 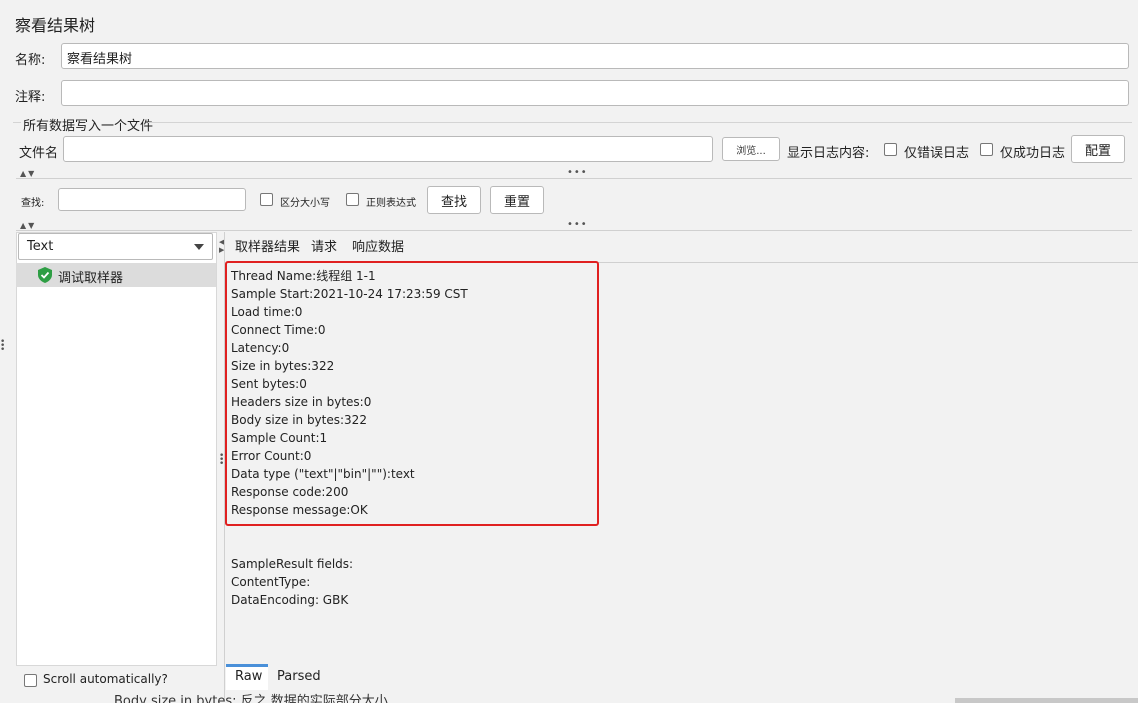 I want to click on filename-label: 文件名, so click(x=39, y=153).